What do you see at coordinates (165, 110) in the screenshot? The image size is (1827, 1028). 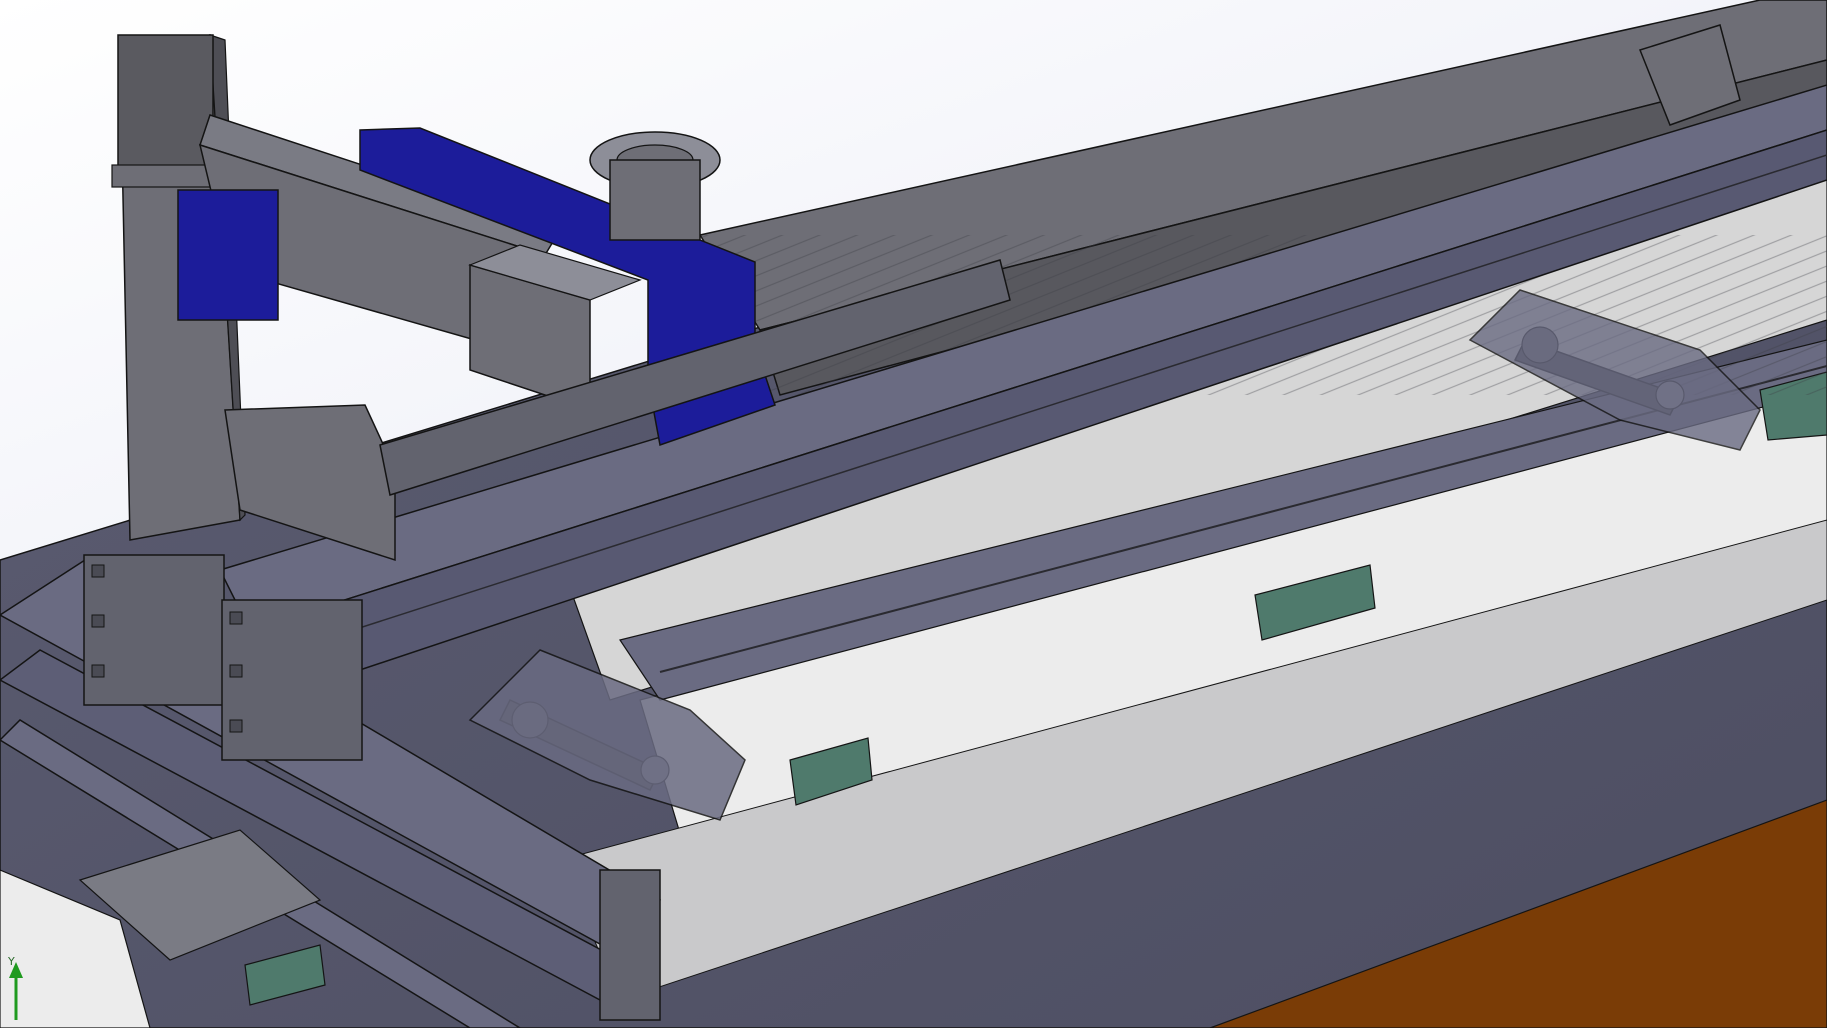 I see `z-axis-stepper-motor` at bounding box center [165, 110].